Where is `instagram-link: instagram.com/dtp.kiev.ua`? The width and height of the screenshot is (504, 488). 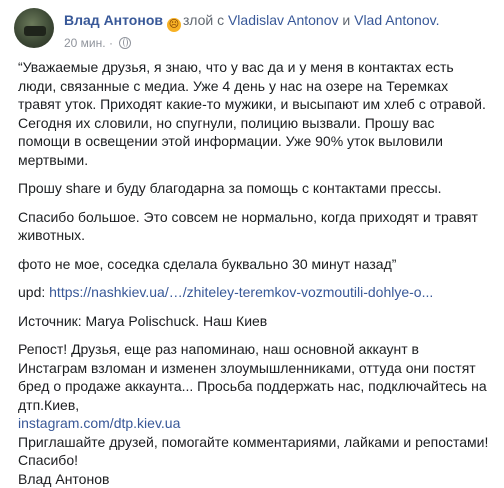
instagram-link: instagram.com/dtp.kiev.ua is located at coordinates (99, 423).